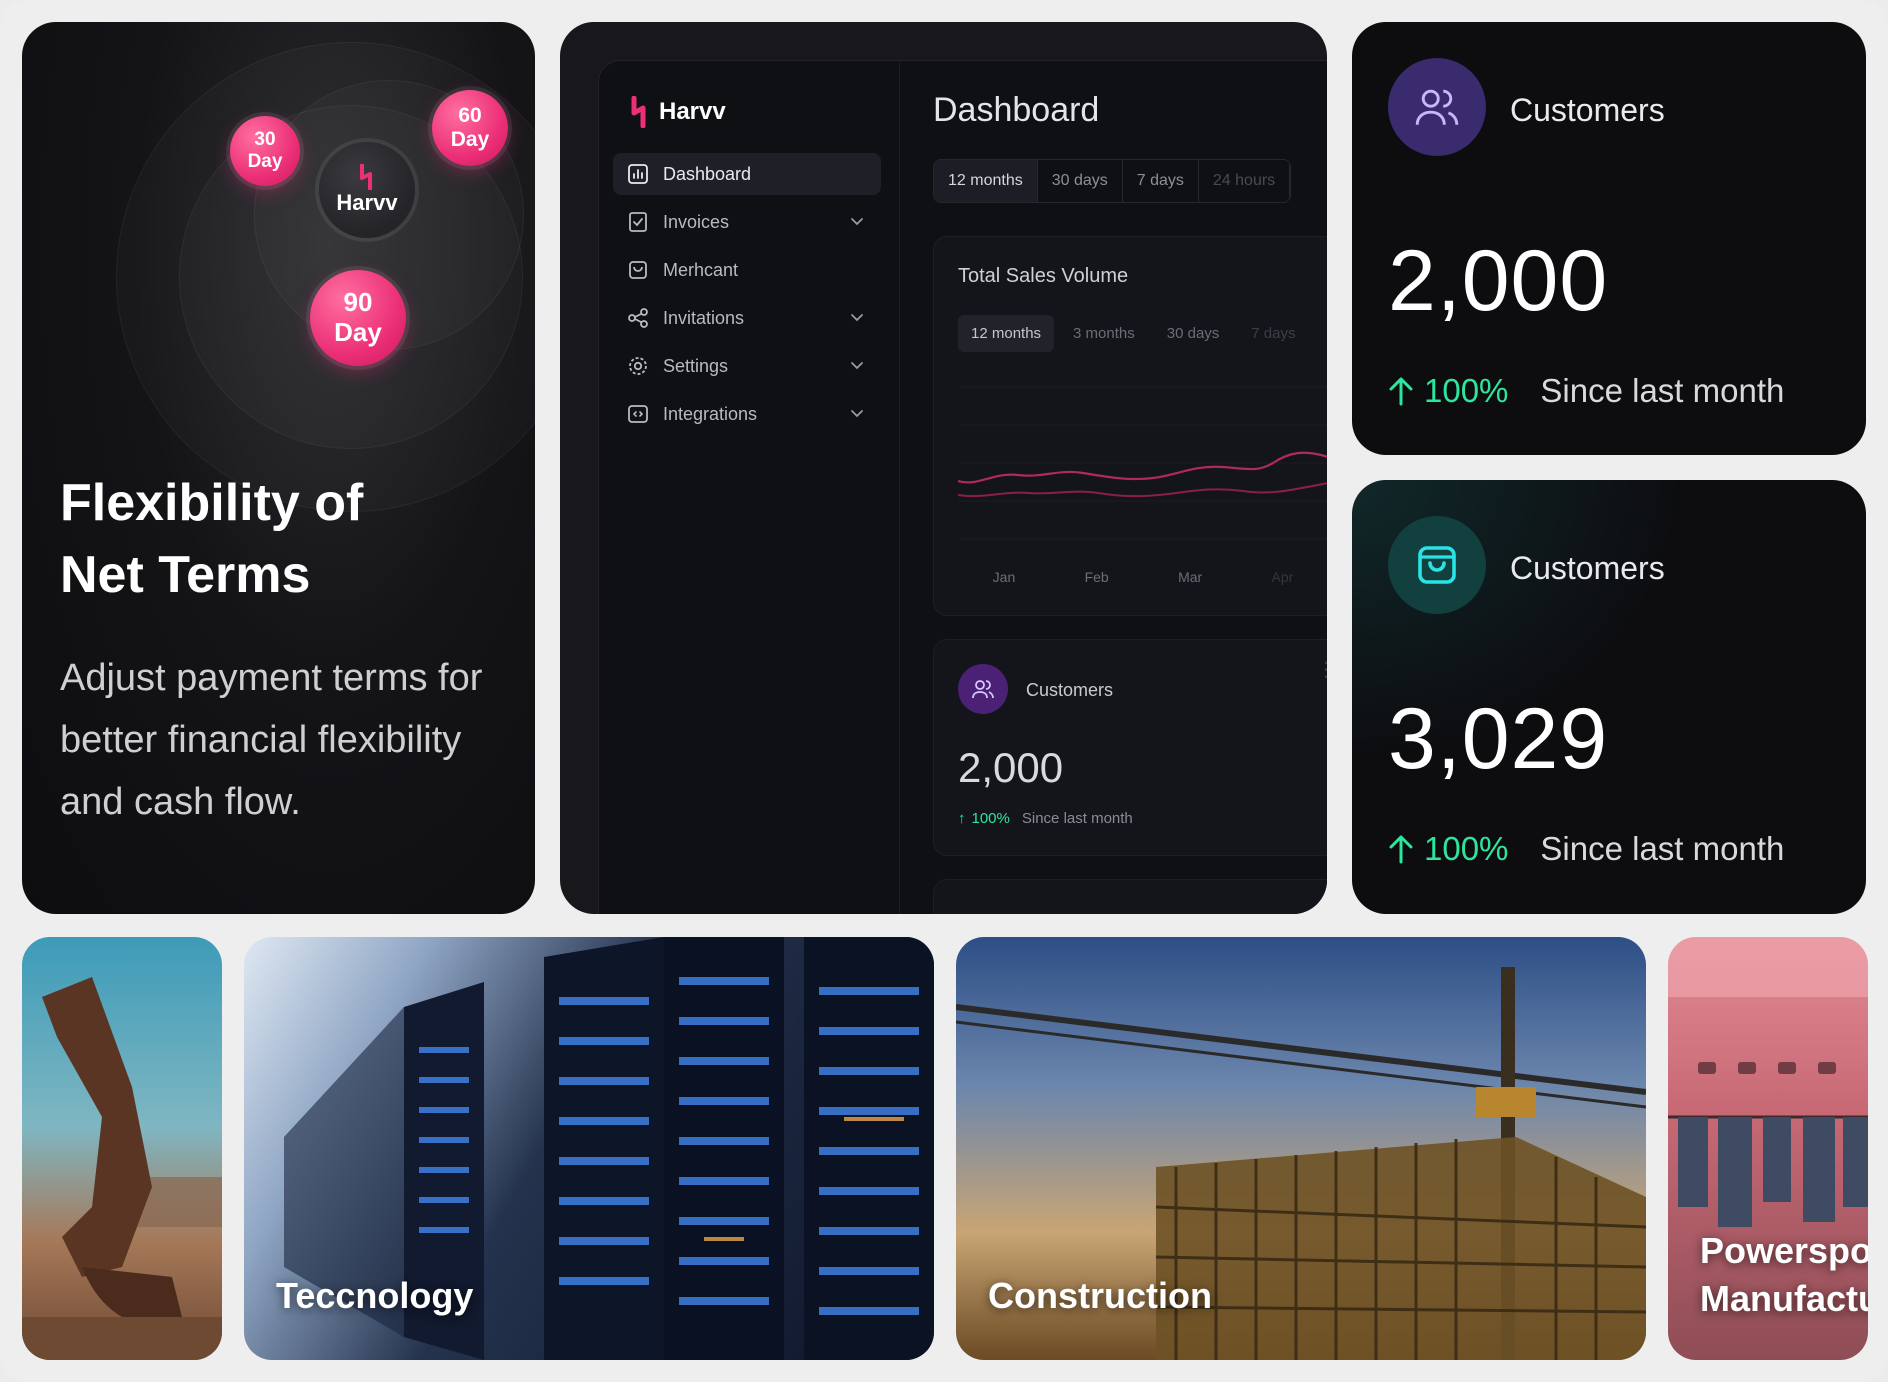 The image size is (1888, 1382). Describe the element at coordinates (1498, 739) in the screenshot. I see `stat-value: 3,029` at that location.